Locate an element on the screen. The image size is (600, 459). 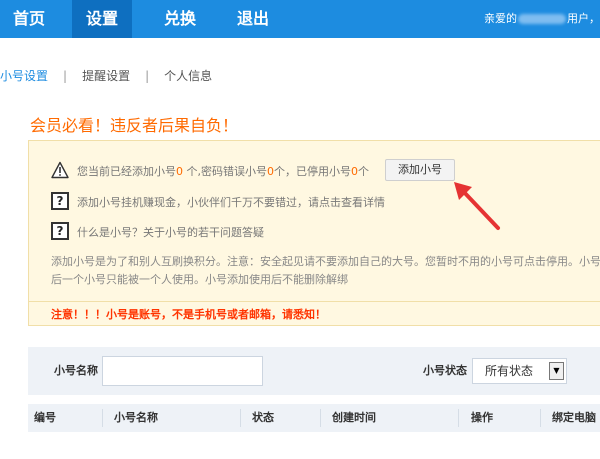
account-status-select: 所有状态 ▼ is located at coordinates (519, 371).